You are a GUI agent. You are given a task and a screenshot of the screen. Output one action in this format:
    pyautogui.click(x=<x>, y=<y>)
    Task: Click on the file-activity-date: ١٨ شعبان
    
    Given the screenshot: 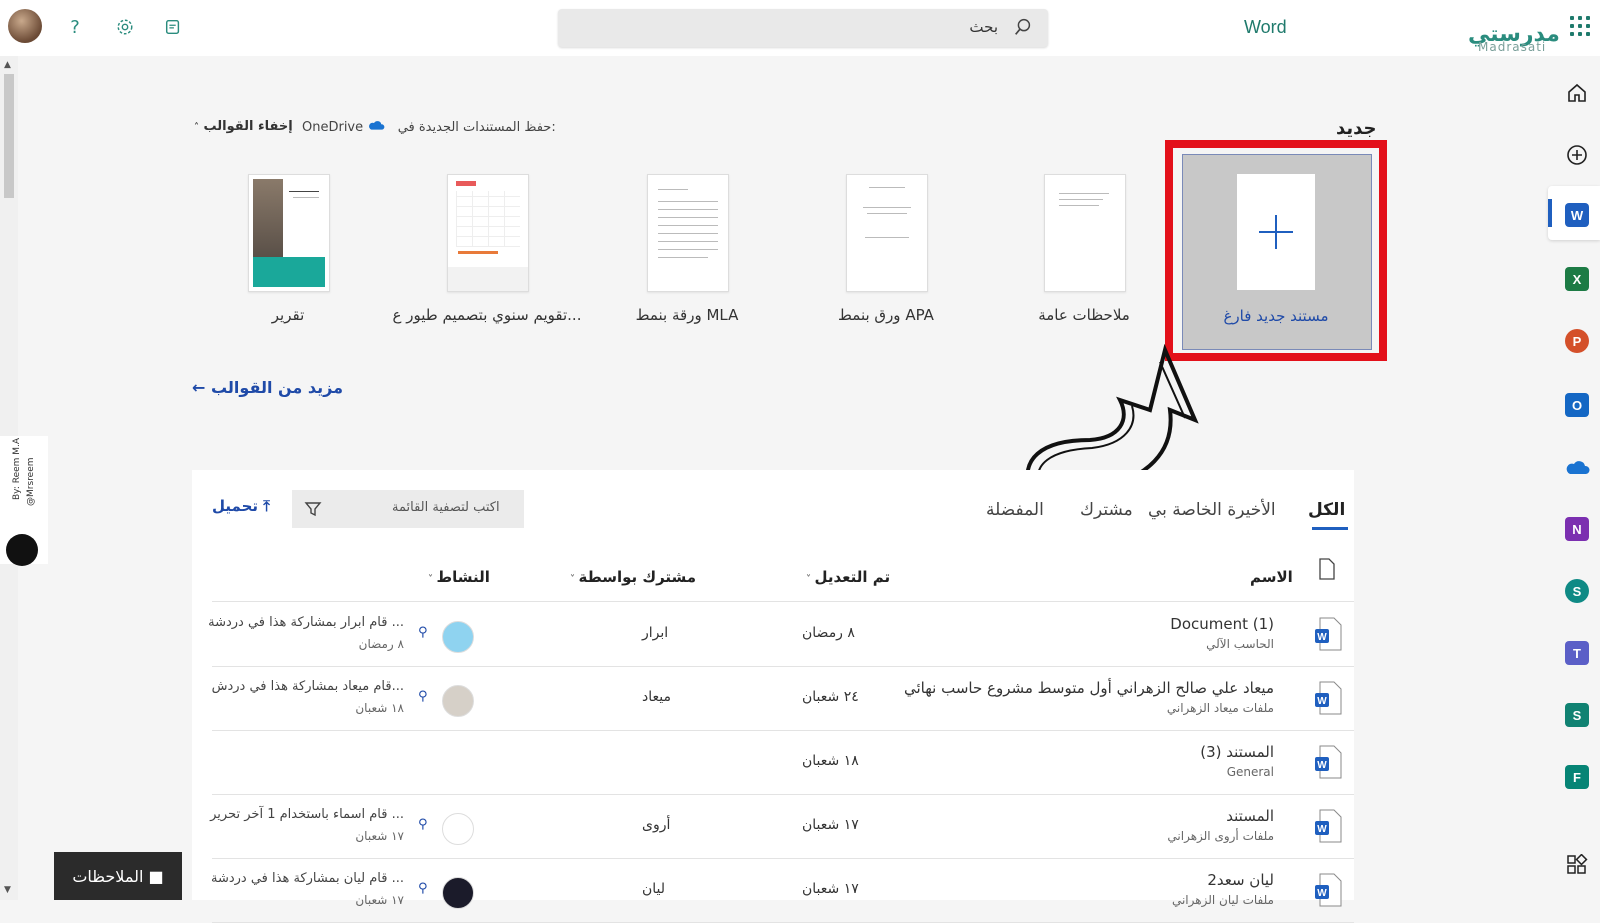 What is the action you would take?
    pyautogui.click(x=379, y=708)
    